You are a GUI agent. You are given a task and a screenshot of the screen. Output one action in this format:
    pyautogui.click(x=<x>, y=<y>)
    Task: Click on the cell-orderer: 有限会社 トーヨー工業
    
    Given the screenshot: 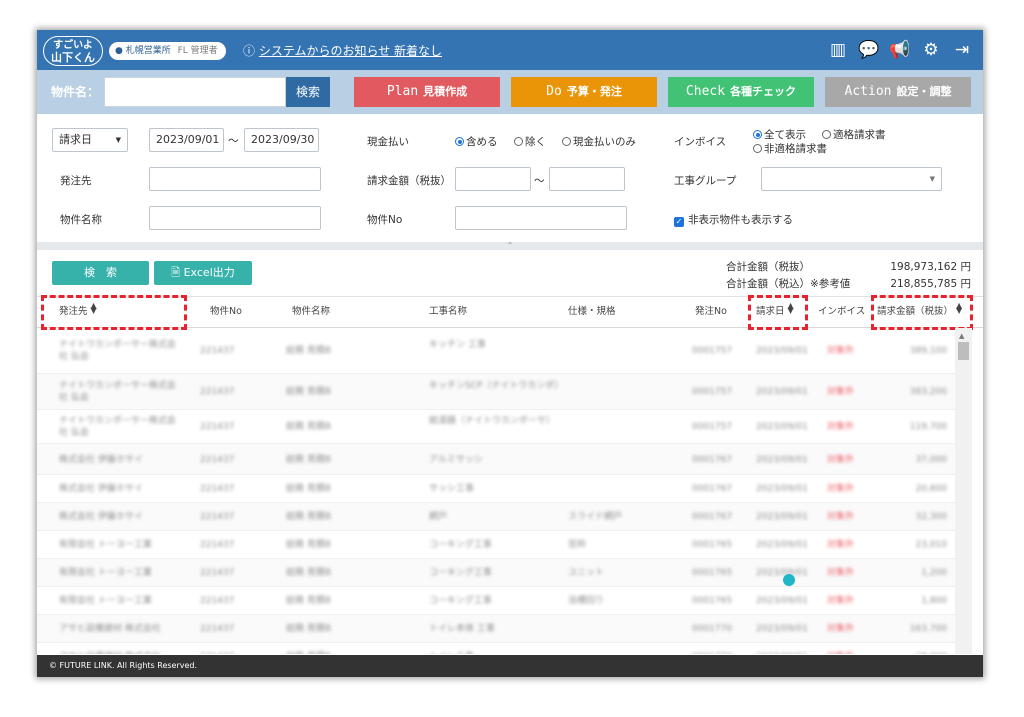 What is the action you would take?
    pyautogui.click(x=105, y=545)
    